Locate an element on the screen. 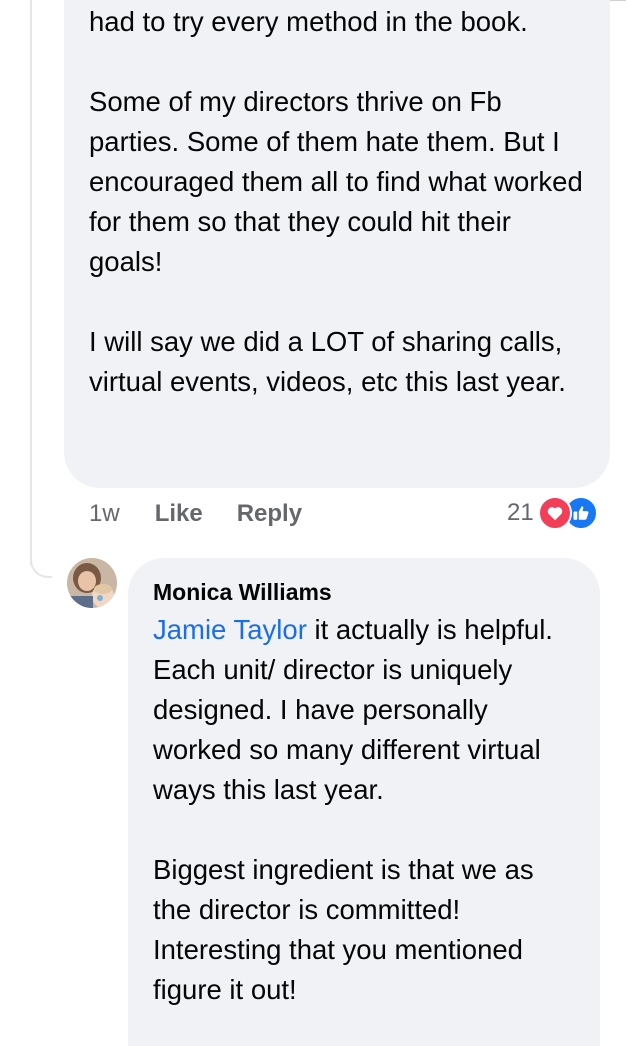 This screenshot has height=1046, width=626. comment-actions: 1w Like Reply is located at coordinates (195, 514).